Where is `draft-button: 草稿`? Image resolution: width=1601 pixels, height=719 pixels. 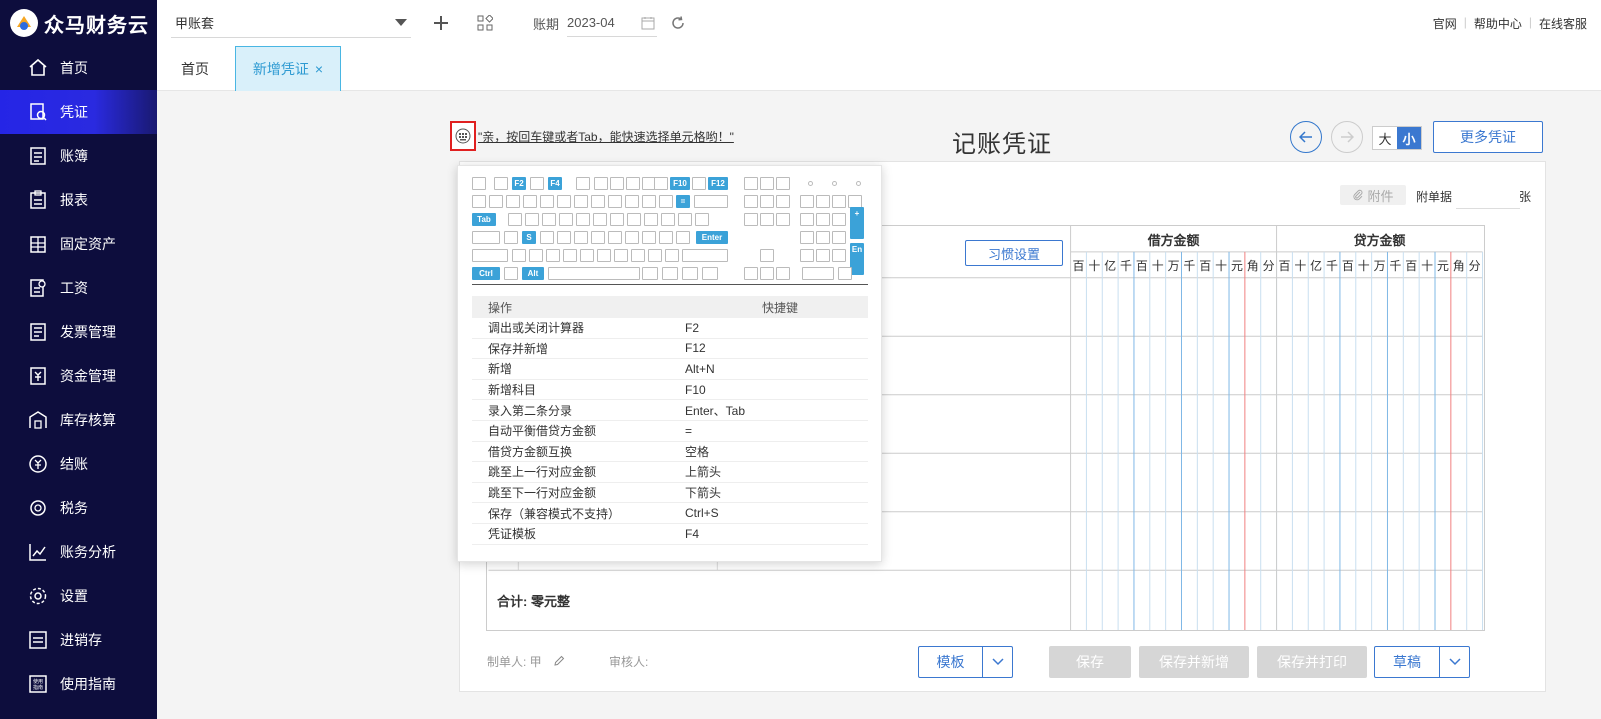
draft-button: 草稿 is located at coordinates (1422, 662).